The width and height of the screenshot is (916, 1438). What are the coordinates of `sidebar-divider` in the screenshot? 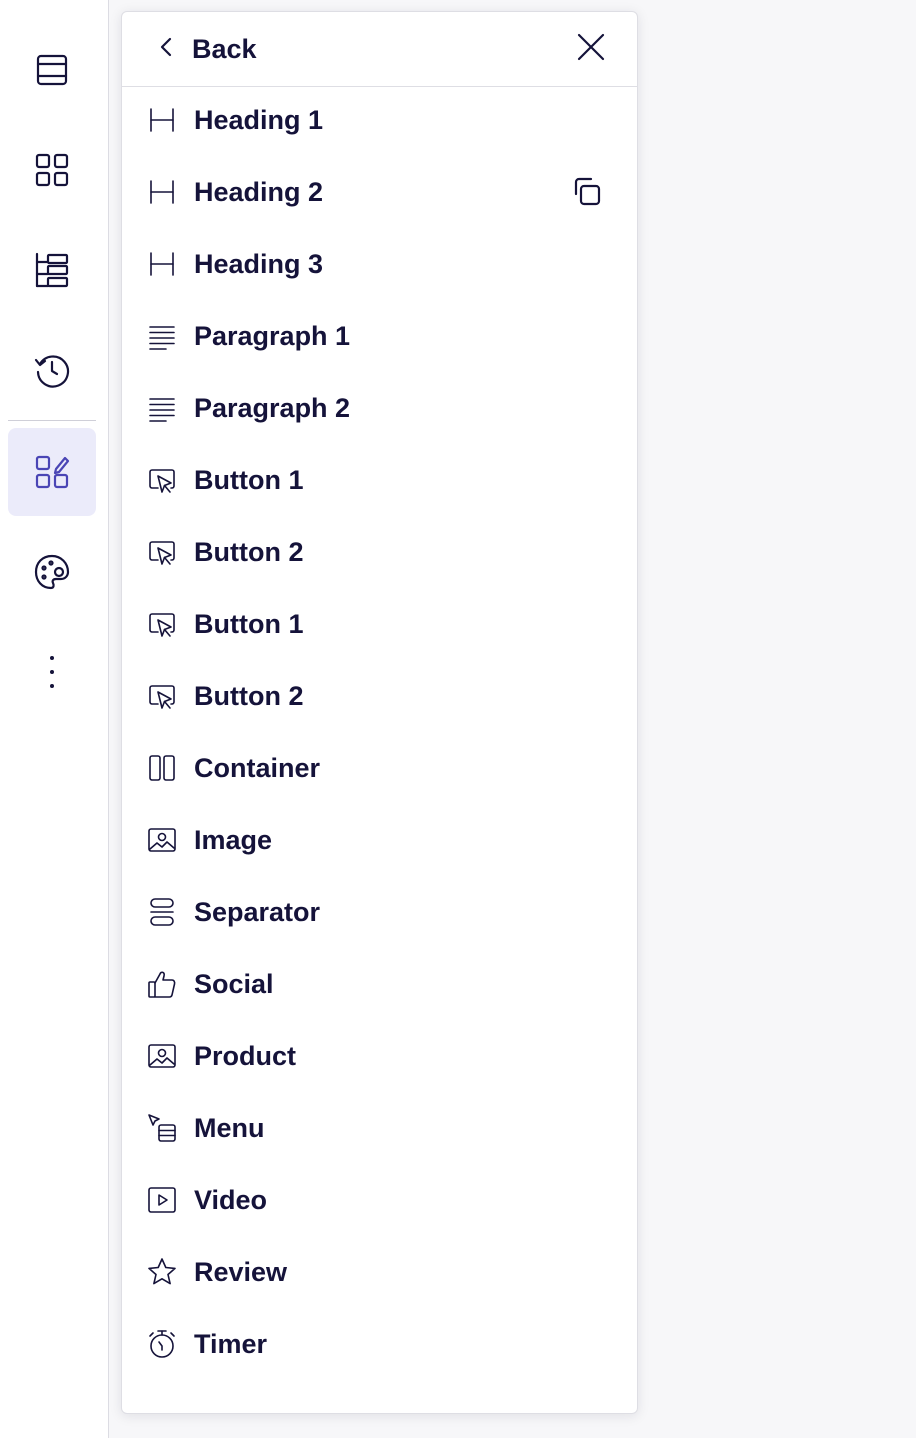 It's located at (52, 420).